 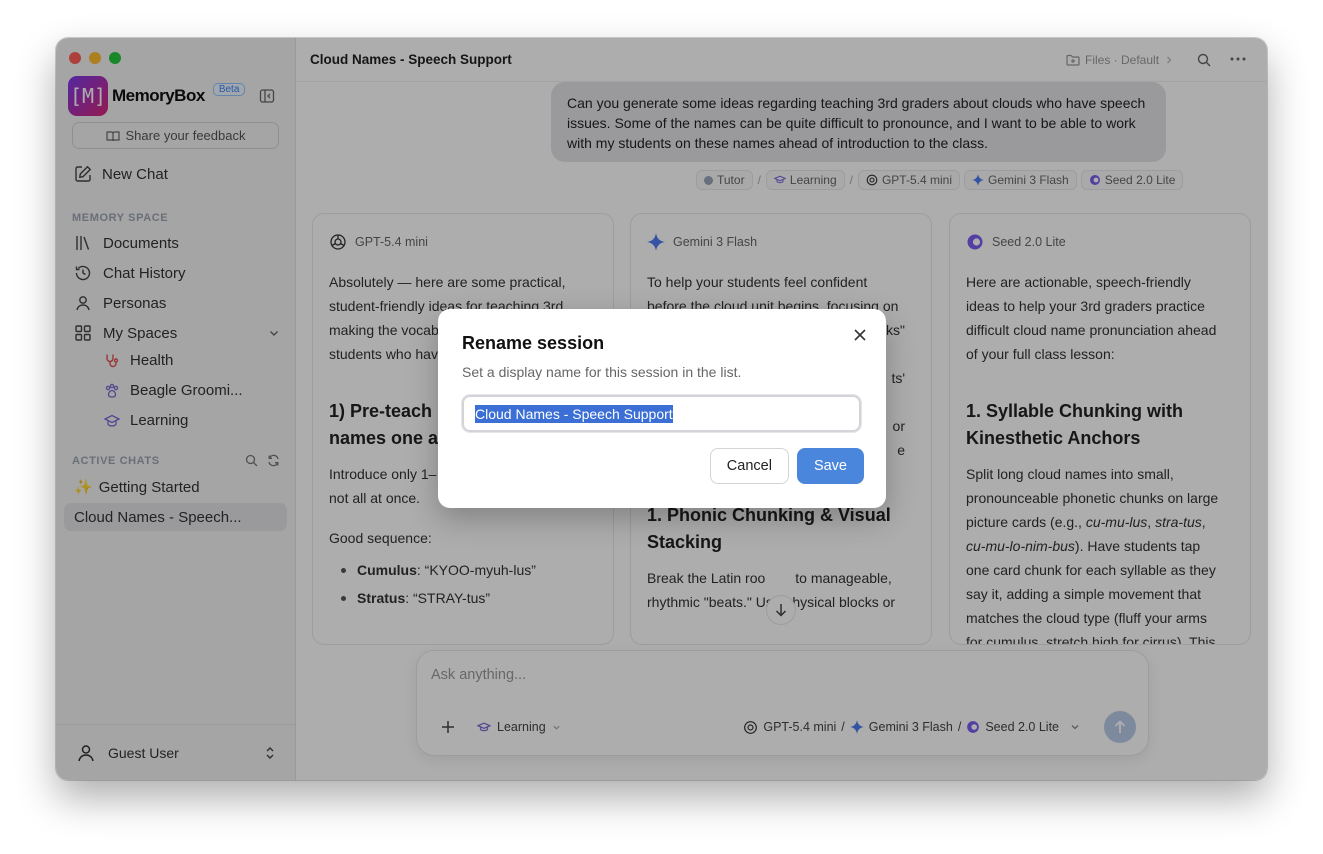 I want to click on session-name-value: Cloud Names - Speech Support, so click(x=574, y=413).